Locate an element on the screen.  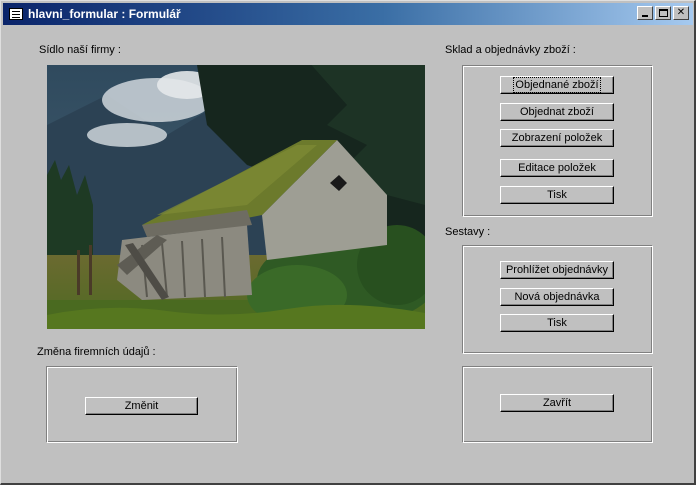
close-window-button: ✕ is located at coordinates (681, 13).